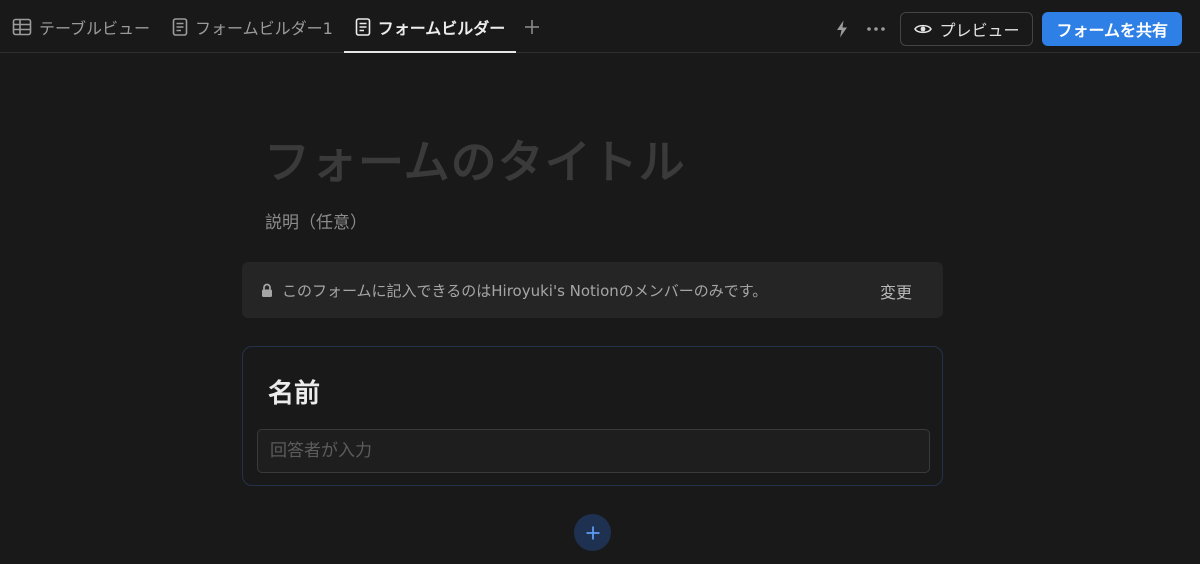  Describe the element at coordinates (264, 28) in the screenshot. I see `tab-label: フォームビルダー1` at that location.